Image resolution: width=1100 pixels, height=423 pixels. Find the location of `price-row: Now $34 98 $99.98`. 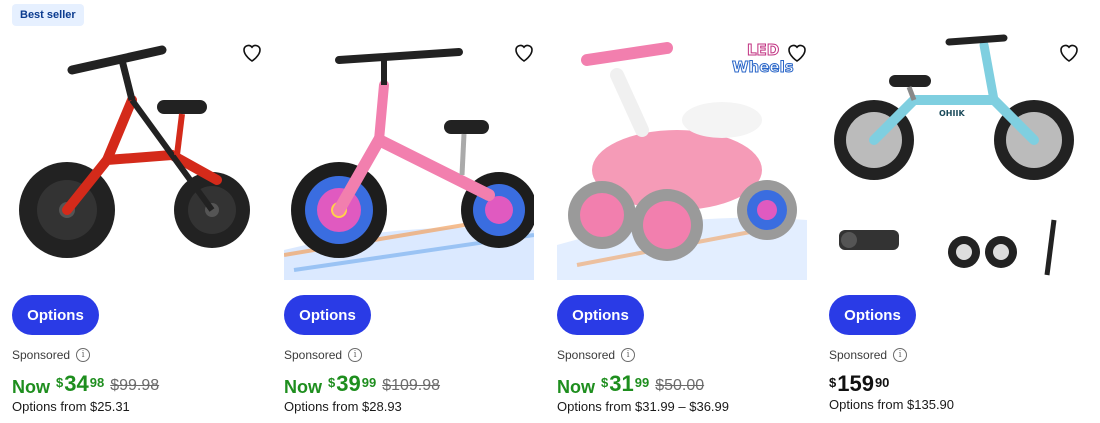

price-row: Now $34 98 $99.98 is located at coordinates (85, 385).